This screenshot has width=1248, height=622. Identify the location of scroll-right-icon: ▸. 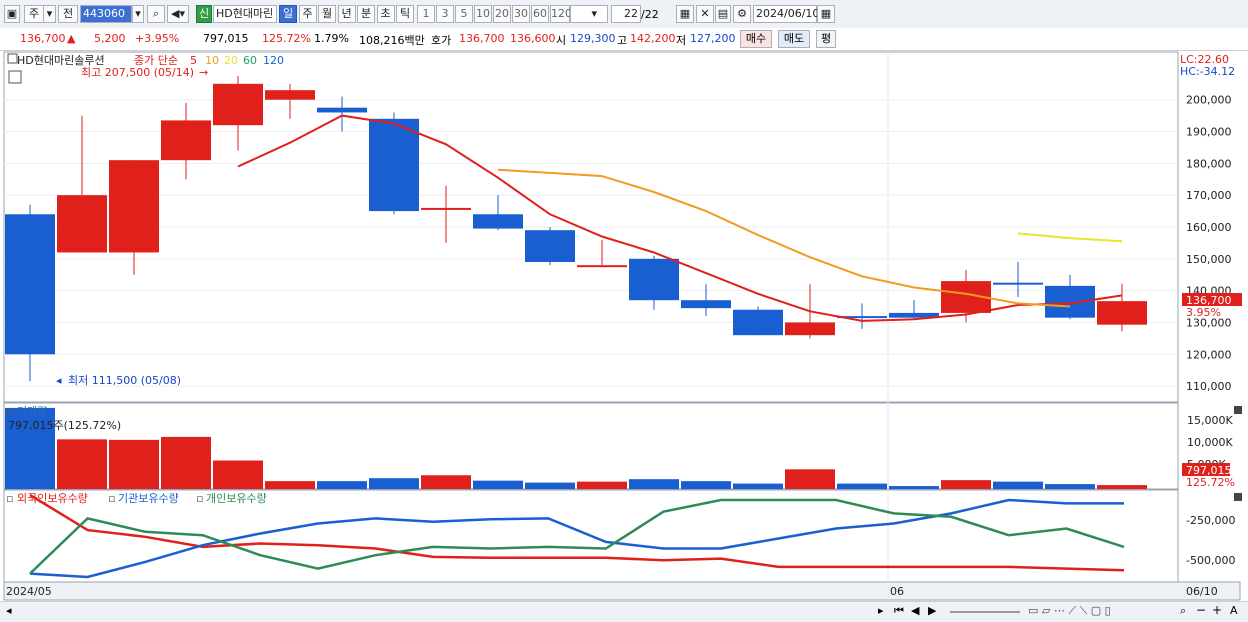
(881, 610).